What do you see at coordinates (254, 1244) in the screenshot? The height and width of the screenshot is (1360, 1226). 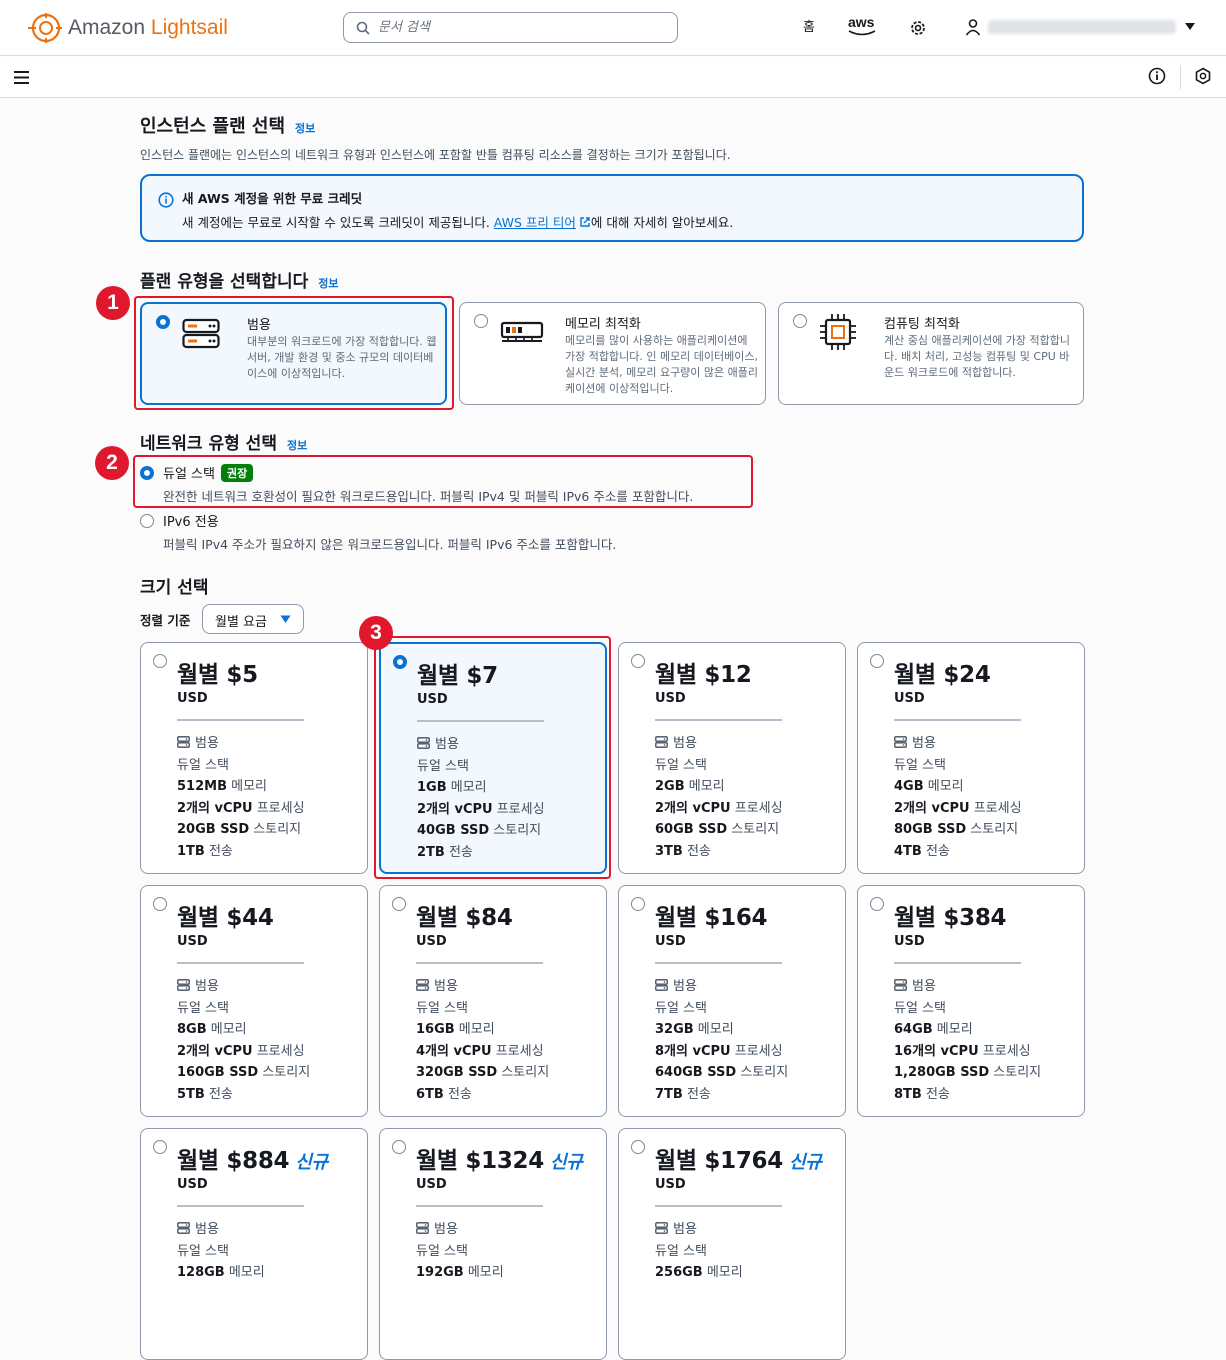 I see `size-card: 월별 $884 신규 USD 범용 듀얼 스택 128GB 메모리` at bounding box center [254, 1244].